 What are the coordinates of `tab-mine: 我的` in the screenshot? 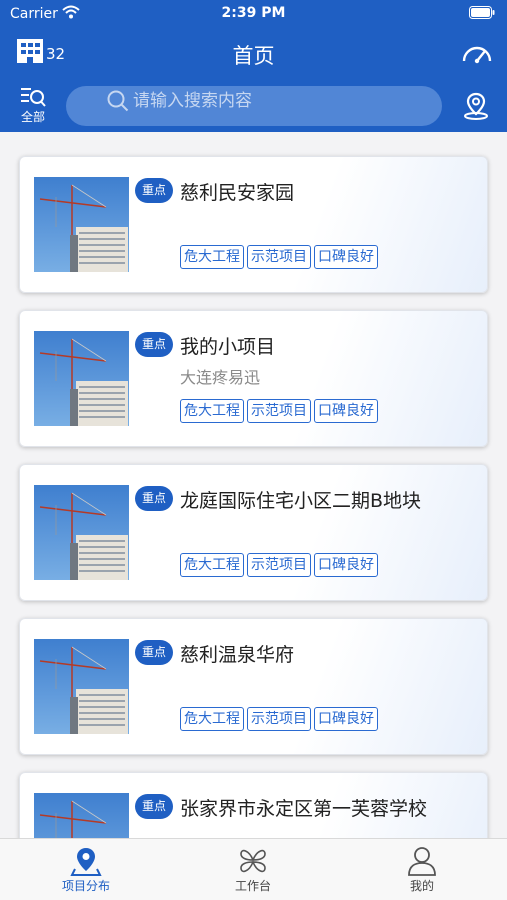 It's located at (422, 871).